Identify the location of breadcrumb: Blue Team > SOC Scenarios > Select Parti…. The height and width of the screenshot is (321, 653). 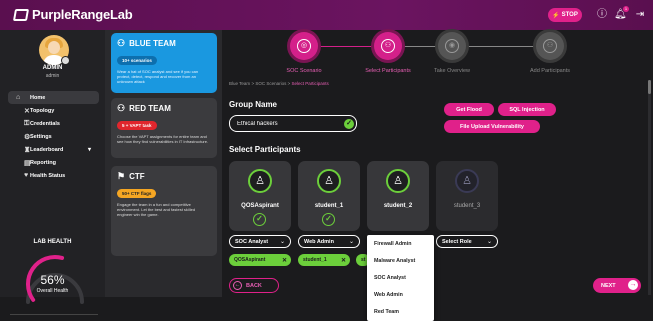
(279, 83).